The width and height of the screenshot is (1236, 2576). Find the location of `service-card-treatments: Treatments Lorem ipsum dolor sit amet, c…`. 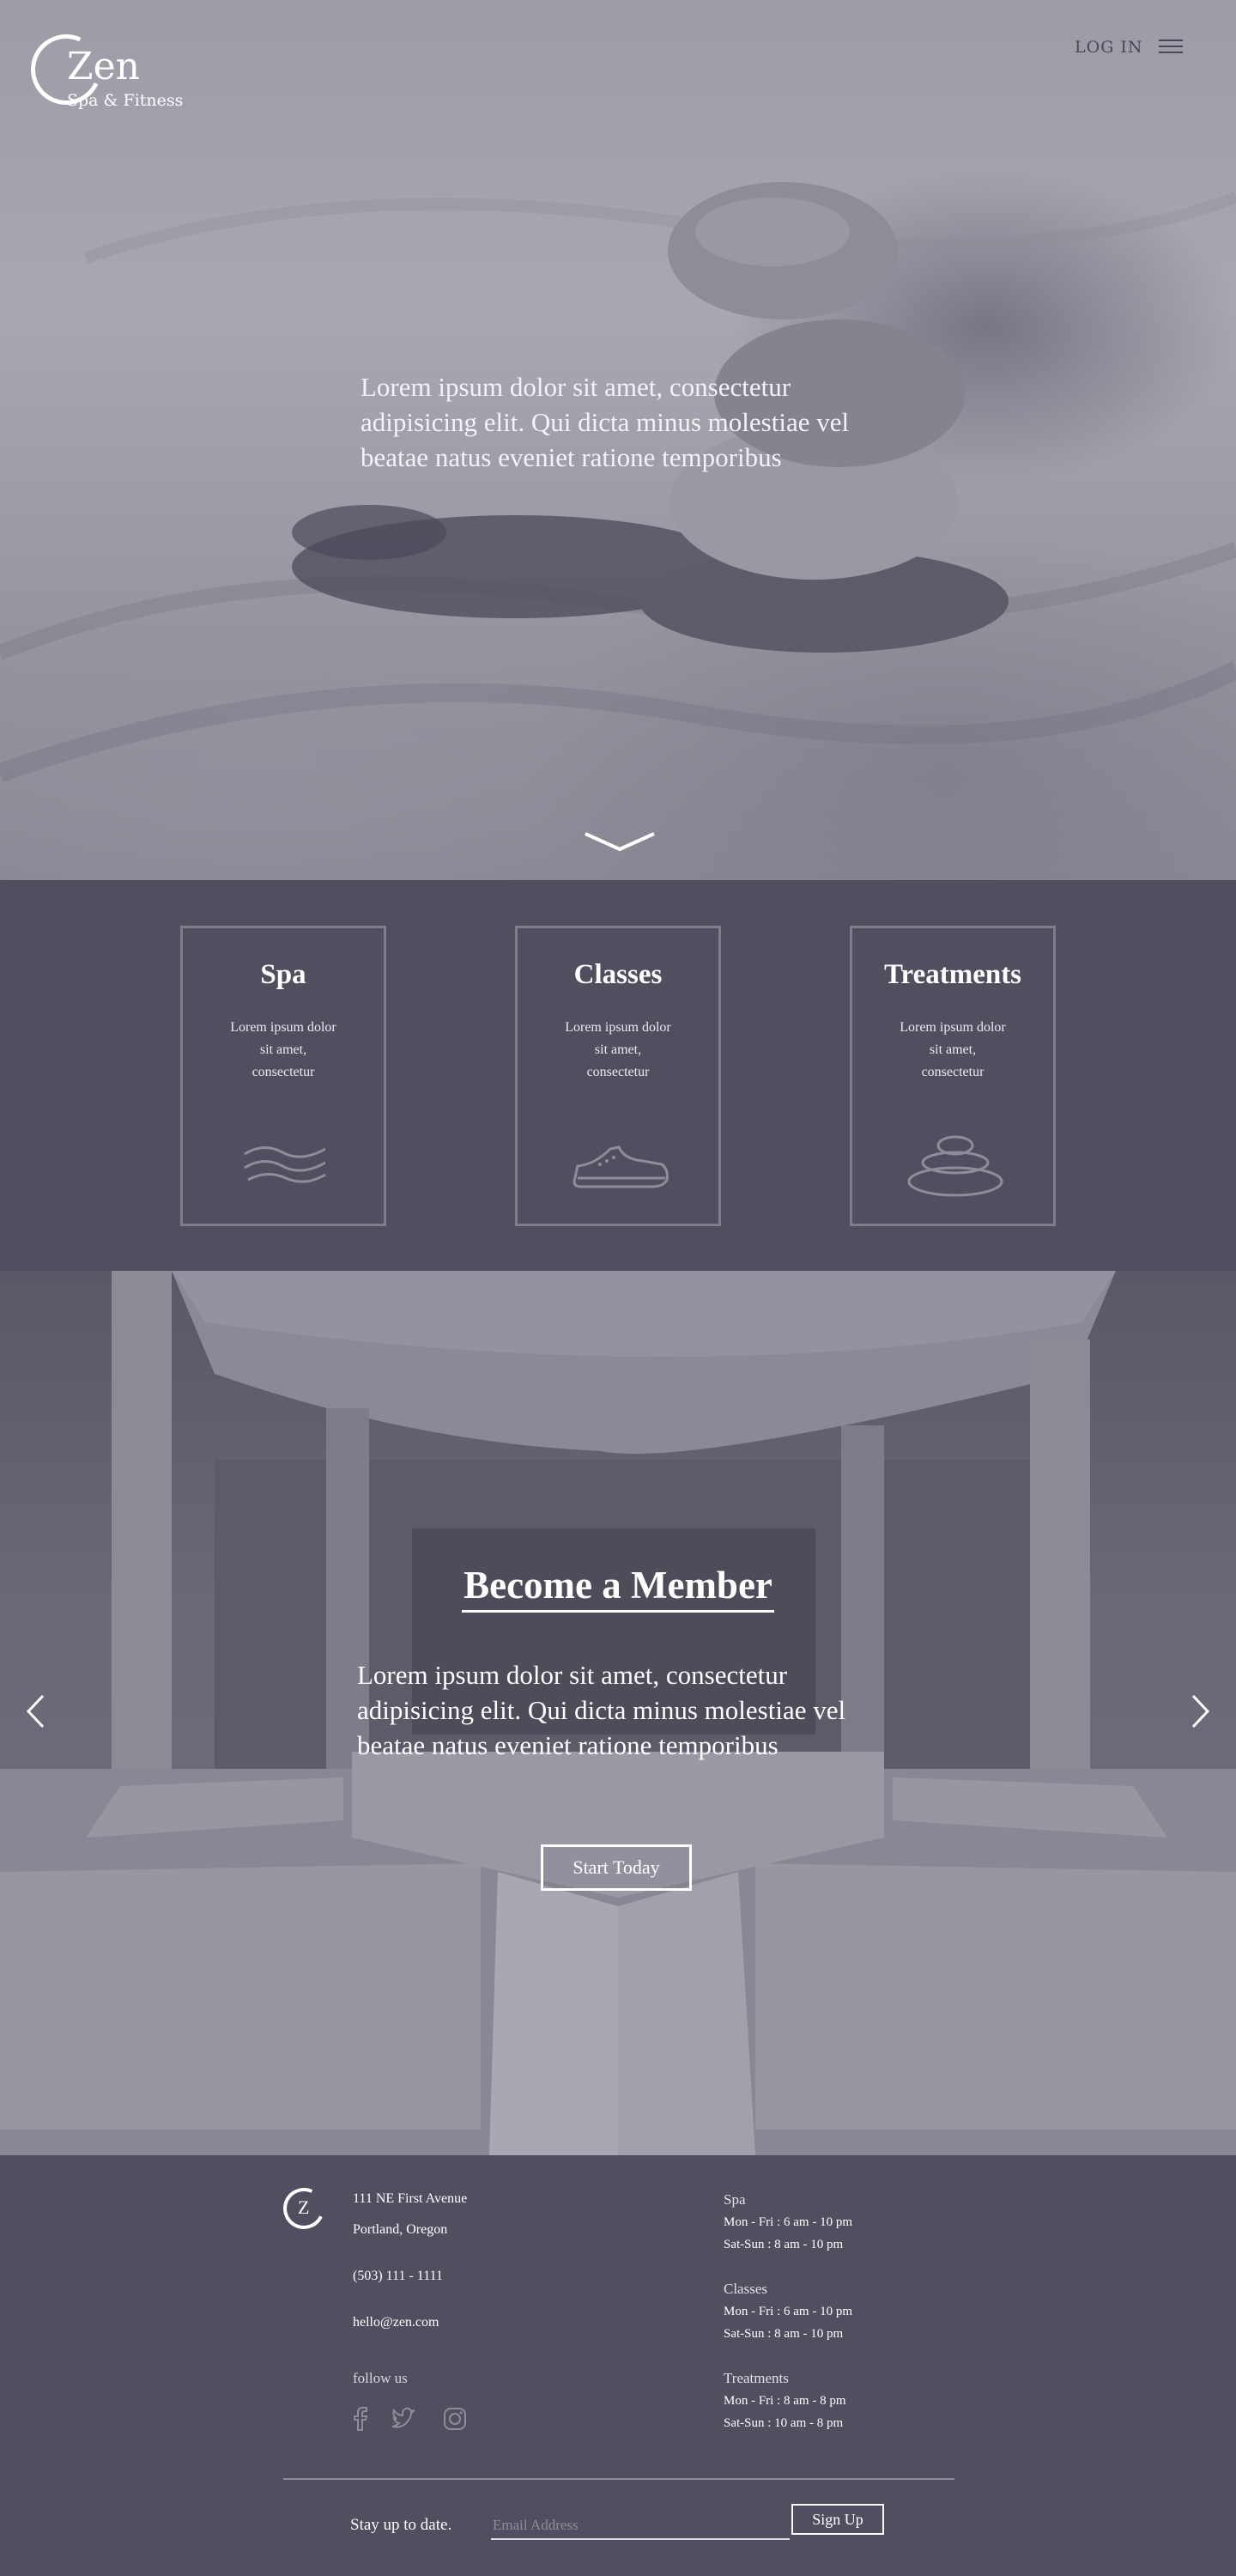

service-card-treatments: Treatments Lorem ipsum dolor sit amet, c… is located at coordinates (953, 1076).